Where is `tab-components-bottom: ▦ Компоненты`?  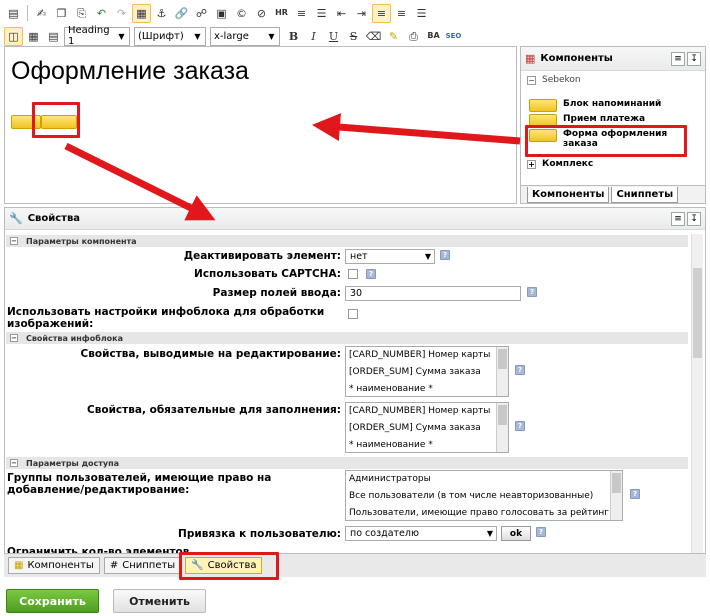 tab-components-bottom: ▦ Компоненты is located at coordinates (54, 565).